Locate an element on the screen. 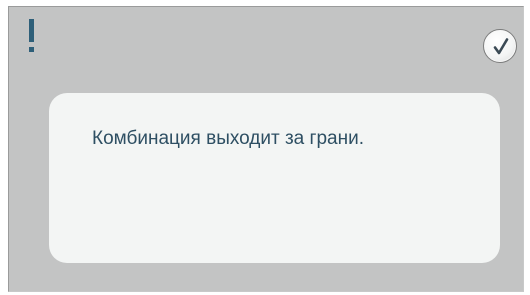  message-text: Комбинация выходит за грани. is located at coordinates (228, 138).